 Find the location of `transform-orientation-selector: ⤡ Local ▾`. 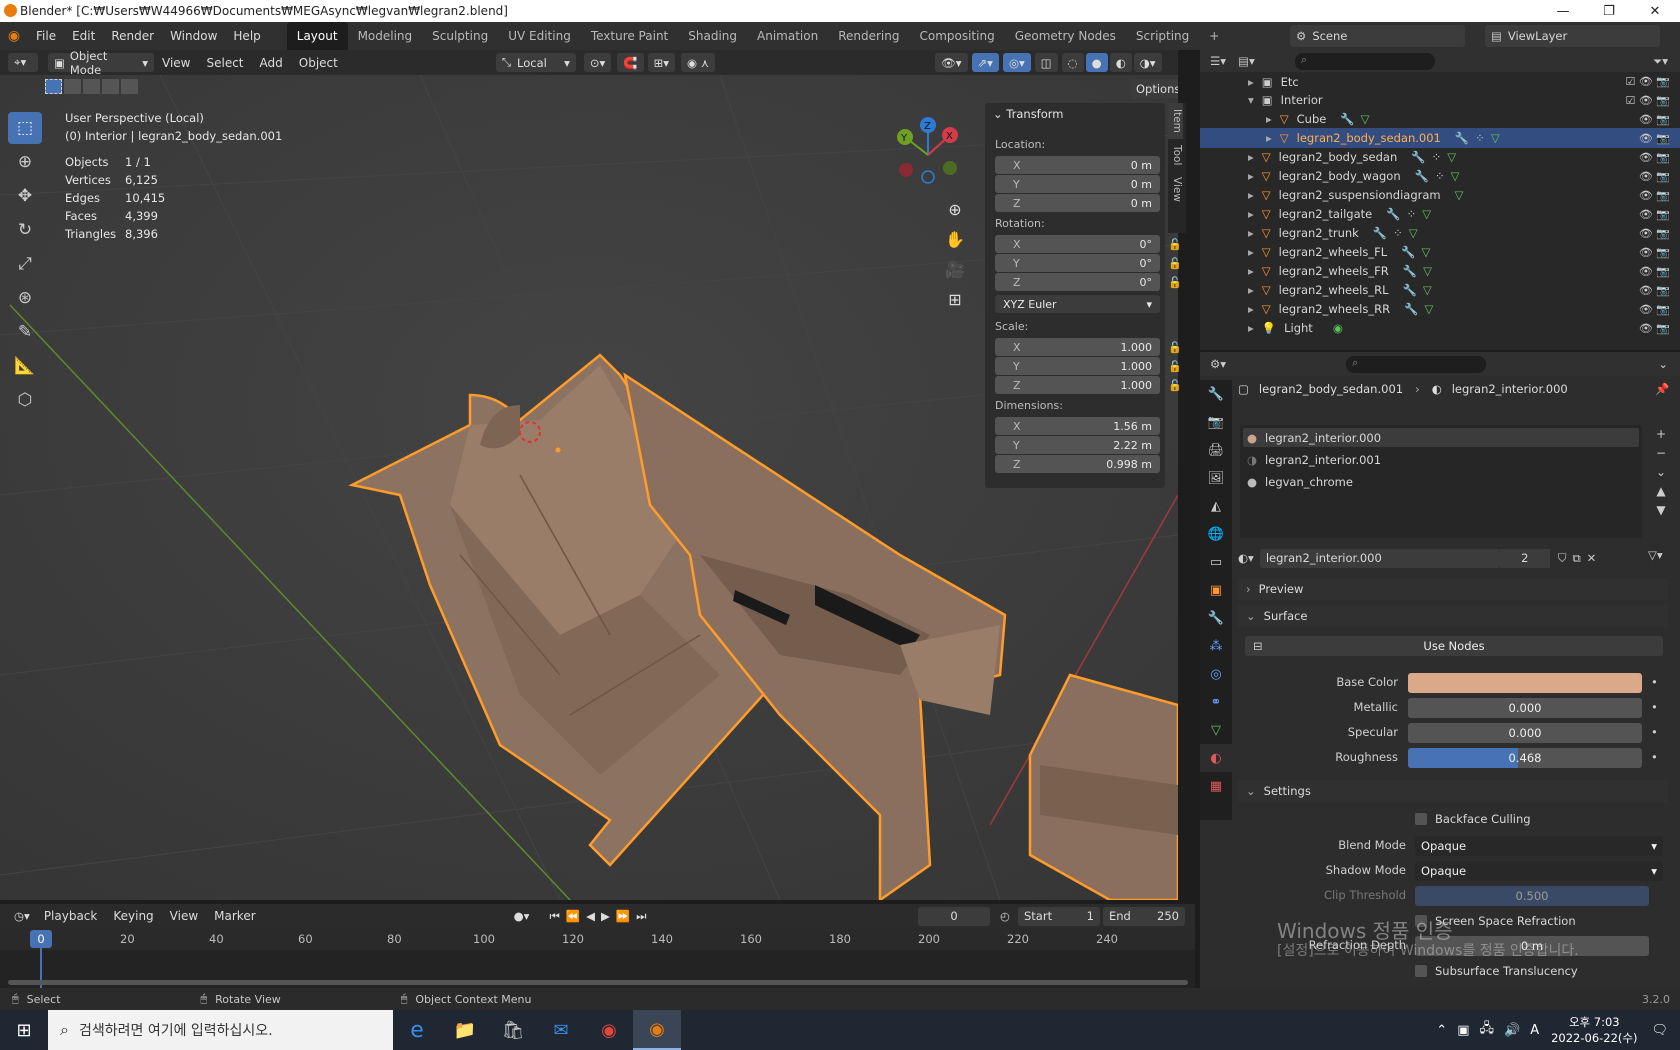

transform-orientation-selector: ⤡ Local ▾ is located at coordinates (535, 62).